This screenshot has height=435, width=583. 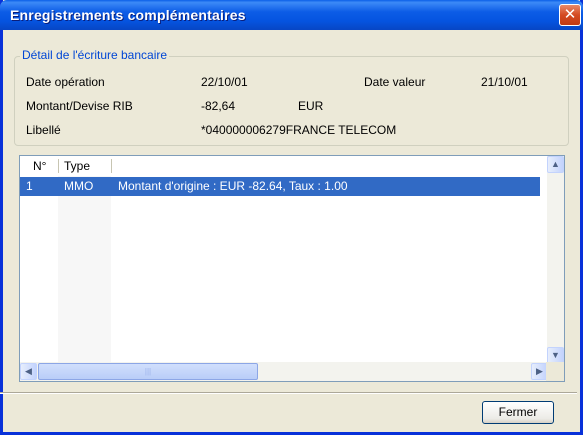 What do you see at coordinates (311, 106) in the screenshot?
I see `devise-value: EUR` at bounding box center [311, 106].